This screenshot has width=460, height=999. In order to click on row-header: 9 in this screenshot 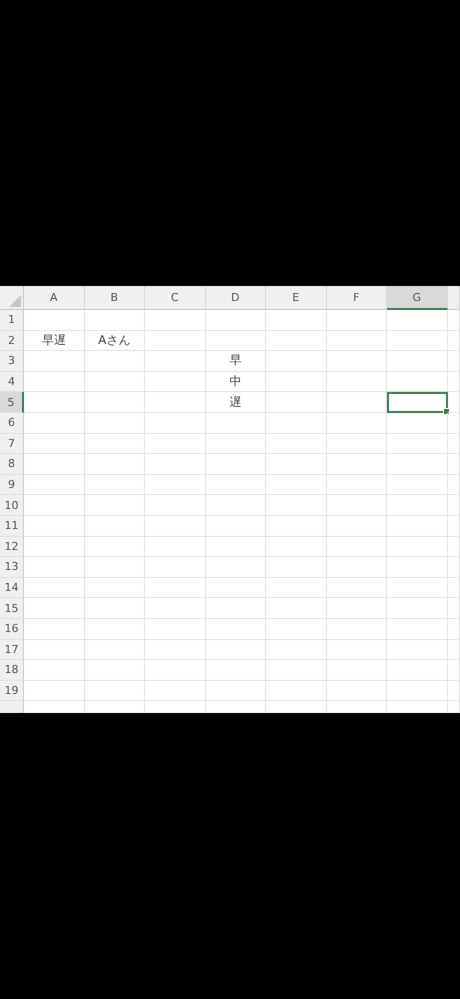, I will do `click(12, 485)`.